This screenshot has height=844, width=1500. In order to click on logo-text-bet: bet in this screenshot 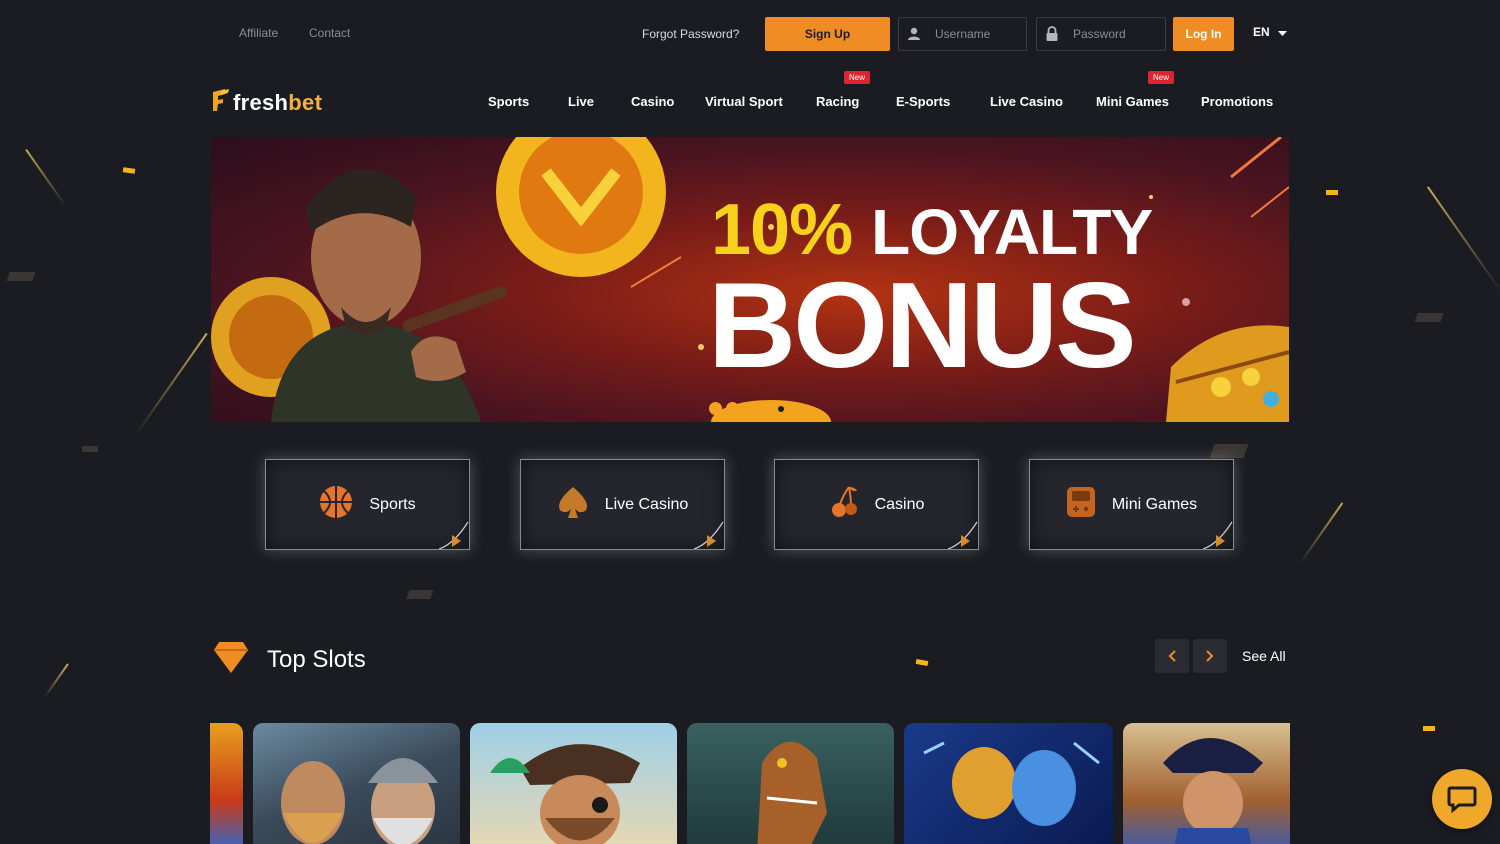, I will do `click(305, 102)`.